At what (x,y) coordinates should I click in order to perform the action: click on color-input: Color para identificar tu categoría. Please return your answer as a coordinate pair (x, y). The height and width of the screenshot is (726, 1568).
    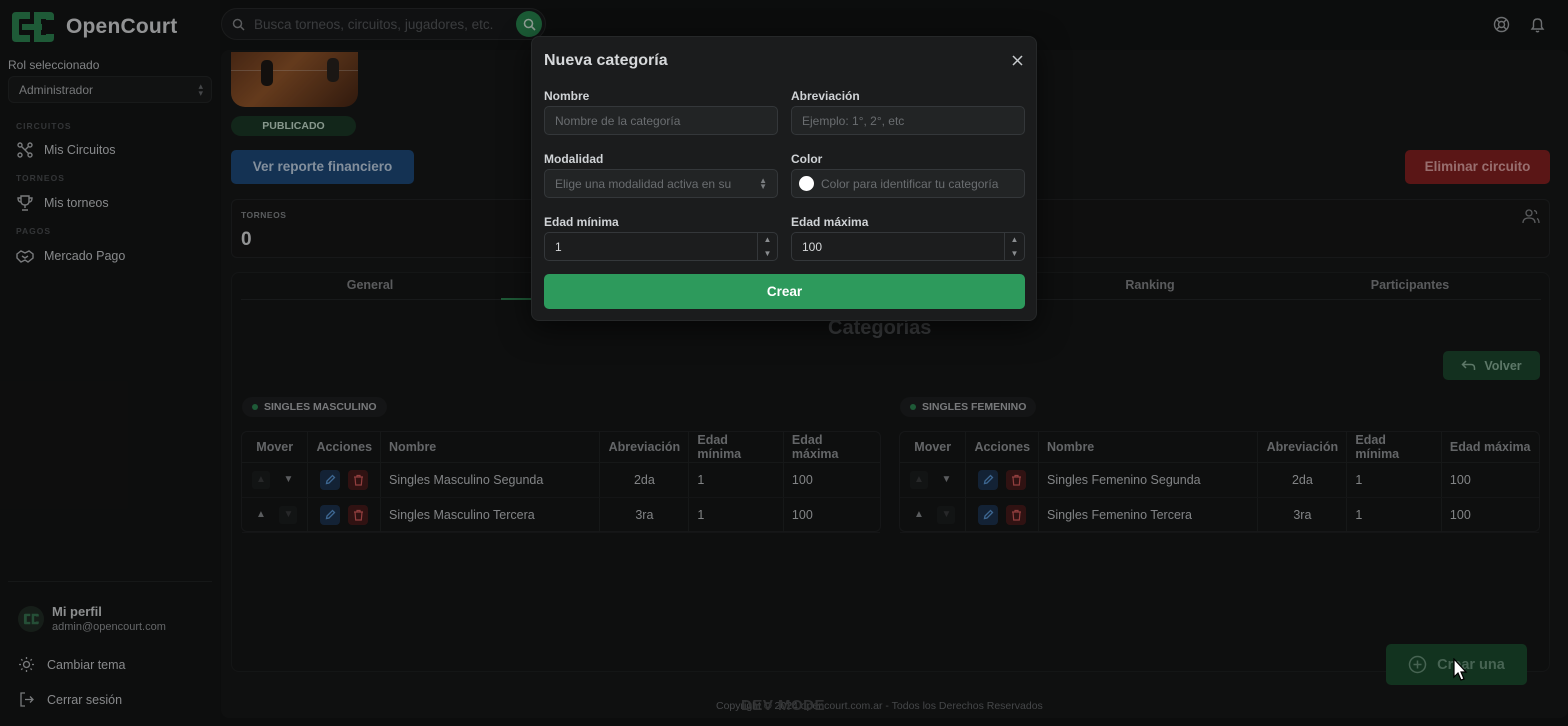
    Looking at the image, I should click on (908, 183).